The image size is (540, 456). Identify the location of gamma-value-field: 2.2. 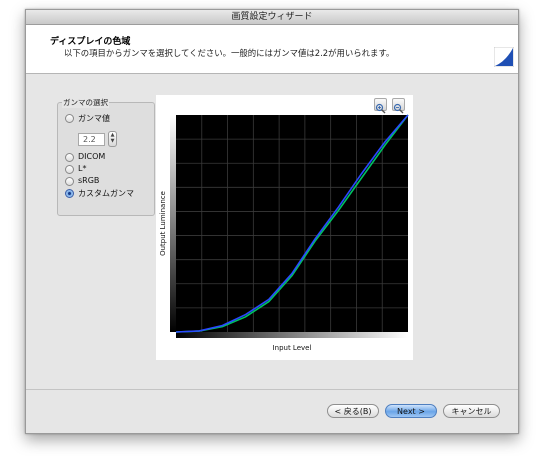
(91, 139).